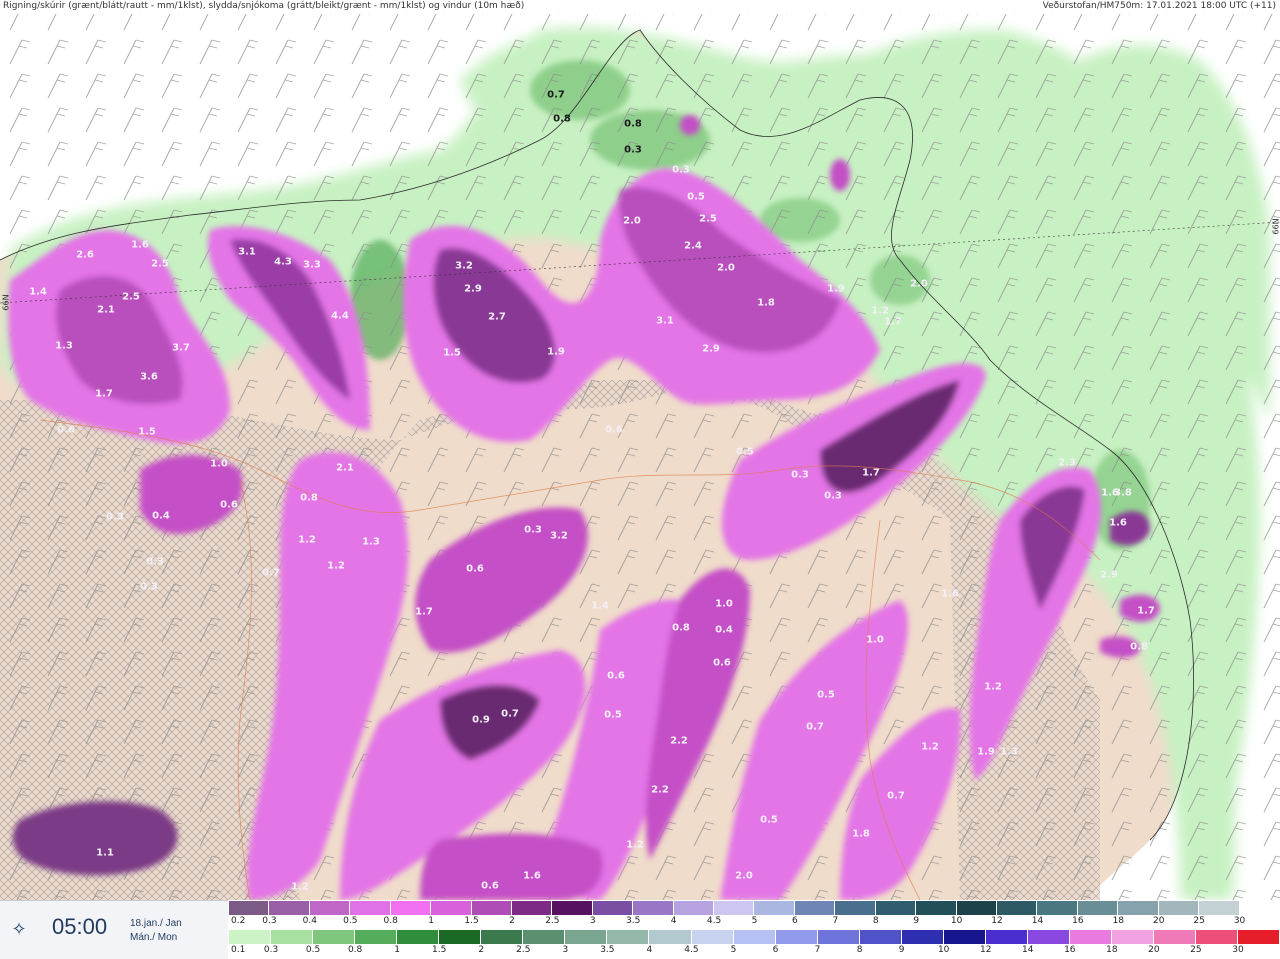 This screenshot has width=1280, height=959. I want to click on time-panel: ✧ 05:00 18.jan./ Jan Mán./ Mon, so click(114, 929).